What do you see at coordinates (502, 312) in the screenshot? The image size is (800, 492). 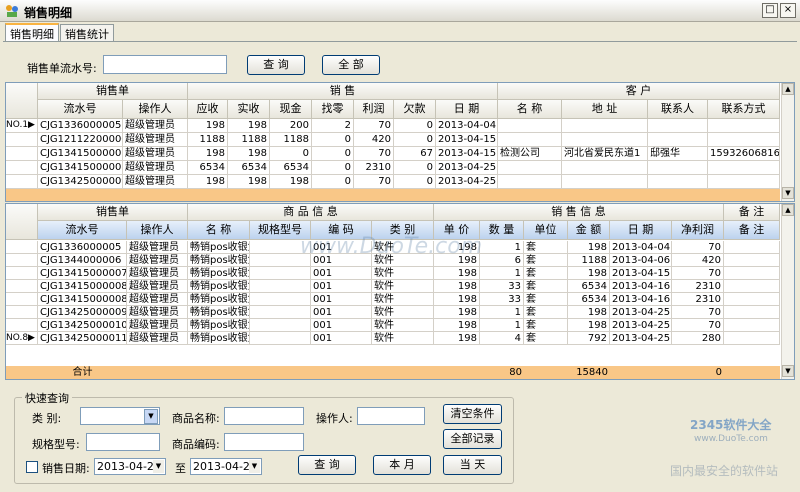 I see `table-cell: 1` at bounding box center [502, 312].